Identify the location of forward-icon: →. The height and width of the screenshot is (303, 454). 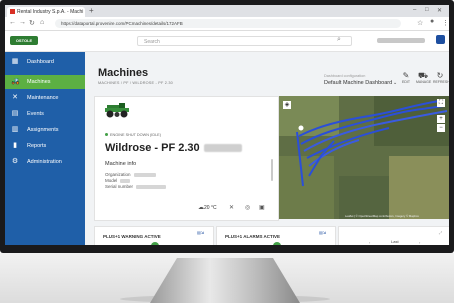
(22, 22).